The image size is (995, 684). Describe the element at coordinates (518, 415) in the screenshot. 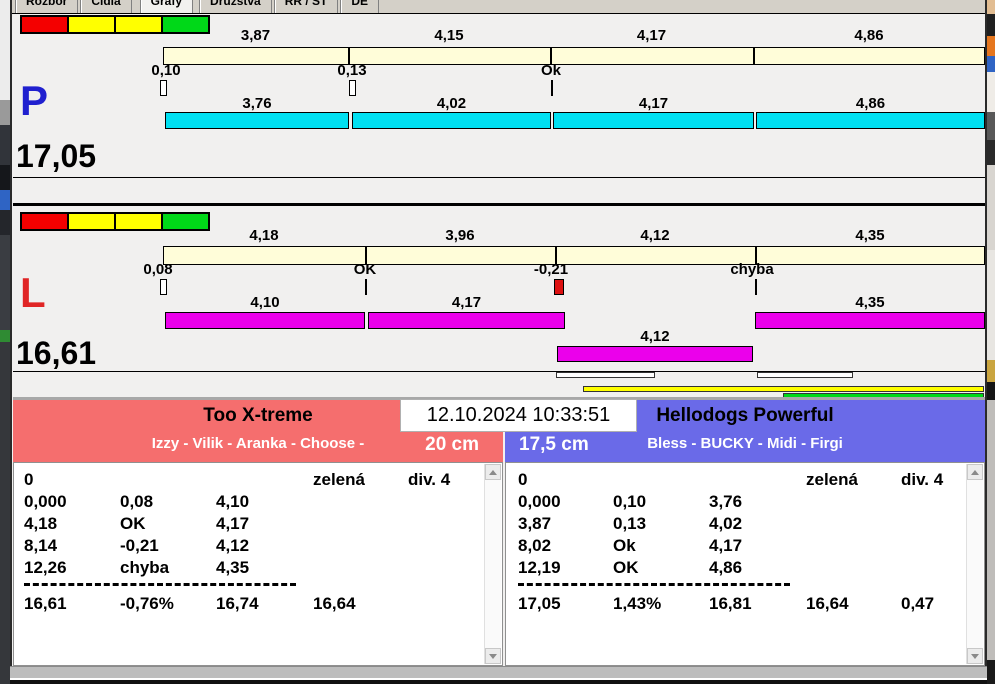

I see `datetime-display: 12.10.2024 10:33:51` at that location.